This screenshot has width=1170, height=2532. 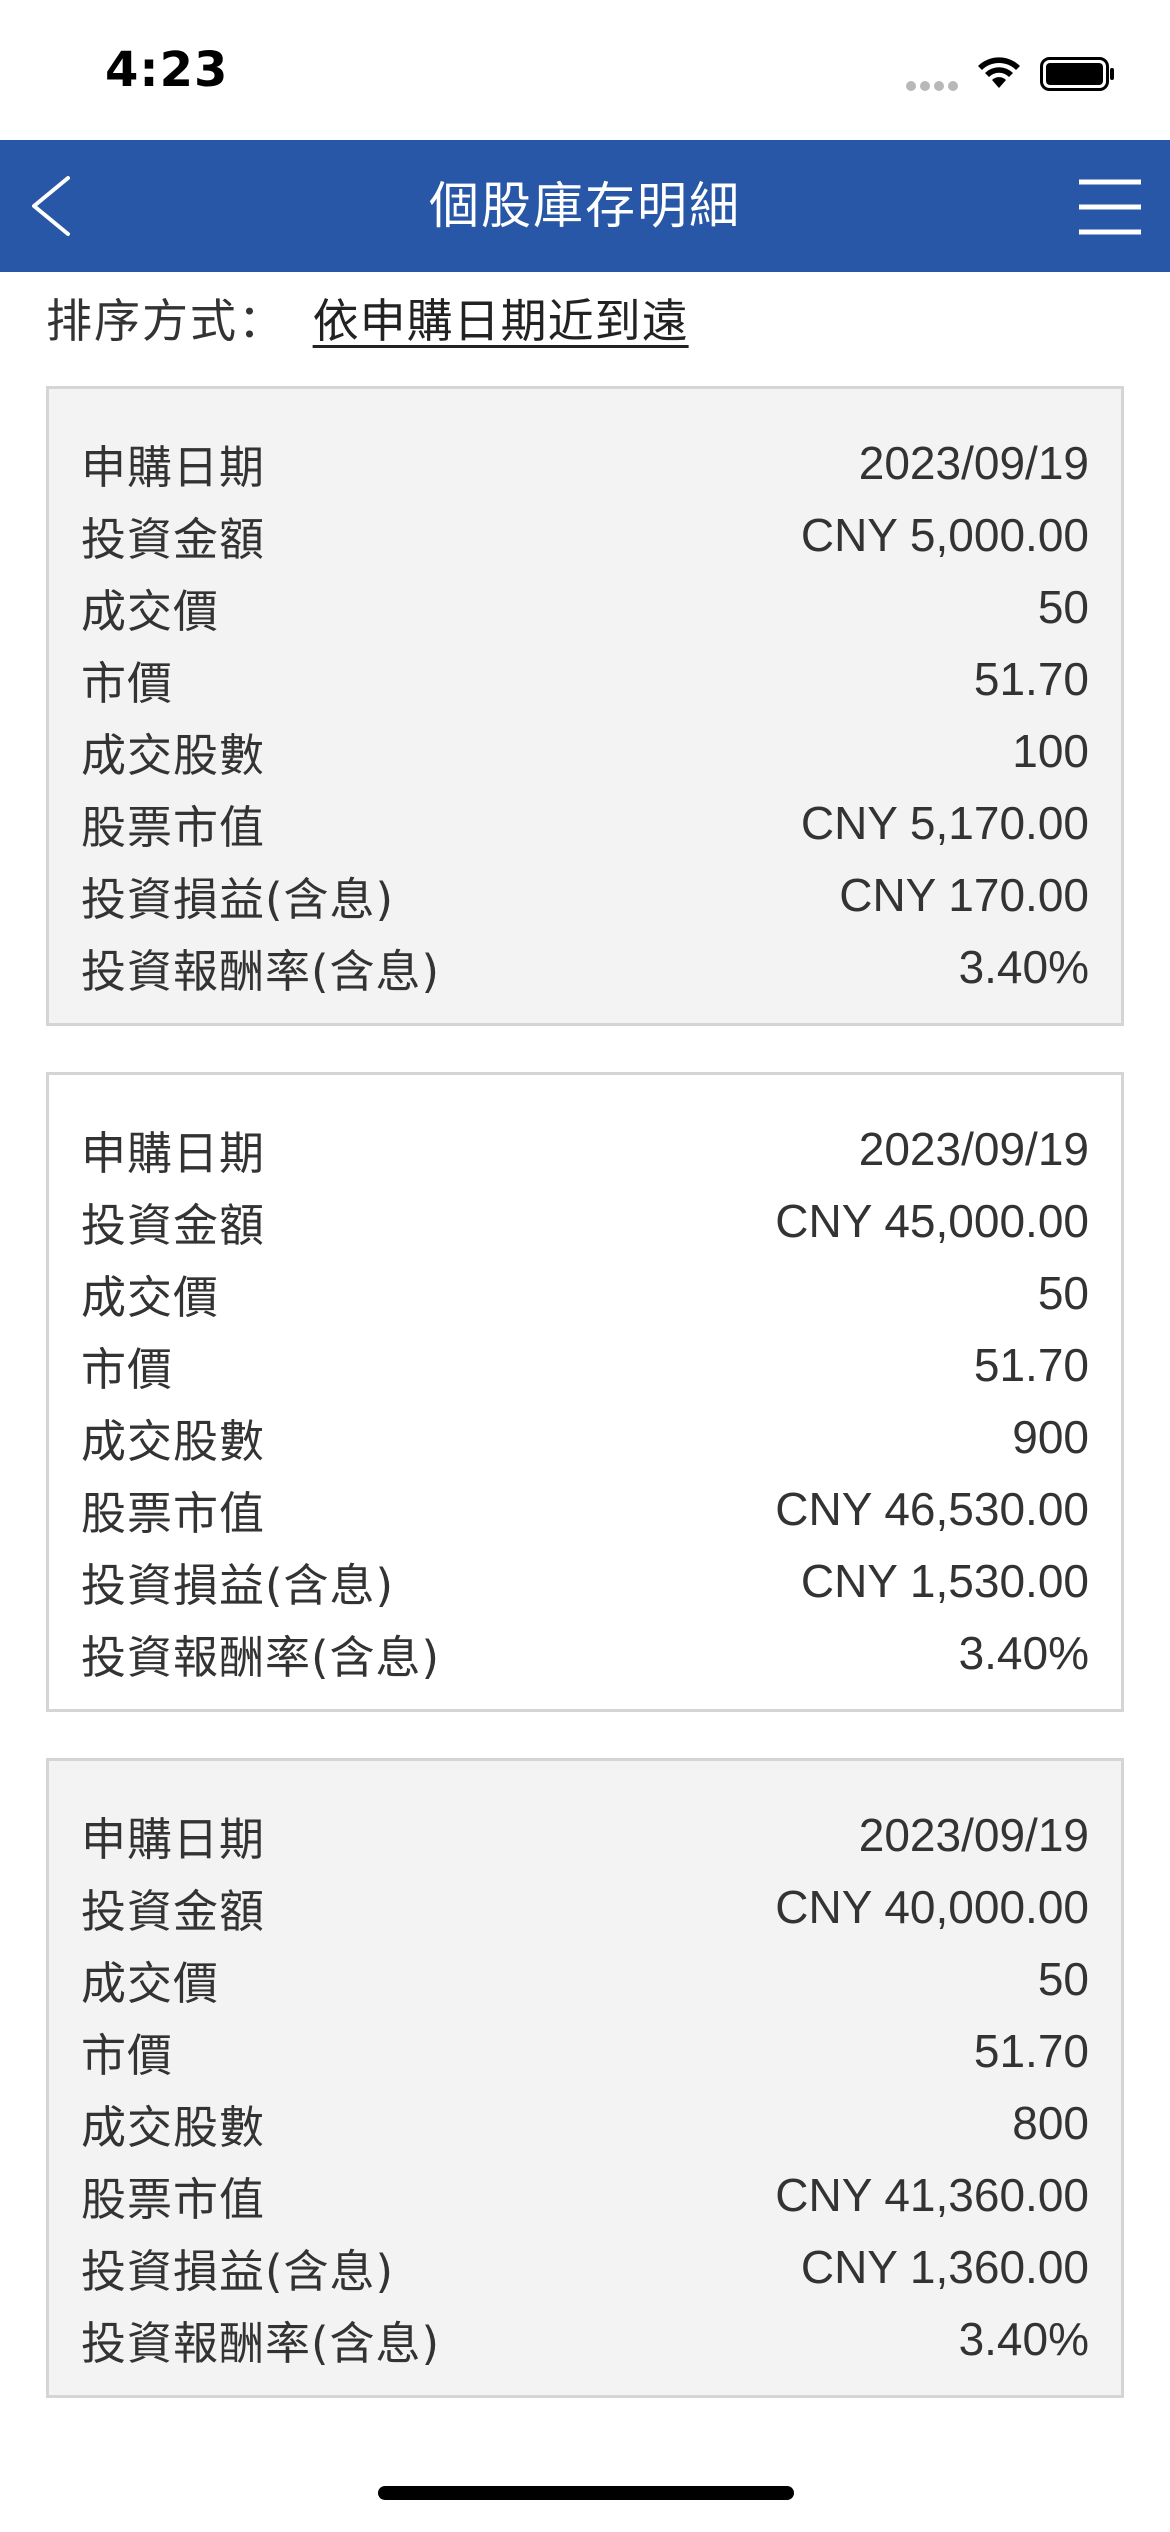 I want to click on hamburger-menu-icon, so click(x=1110, y=207).